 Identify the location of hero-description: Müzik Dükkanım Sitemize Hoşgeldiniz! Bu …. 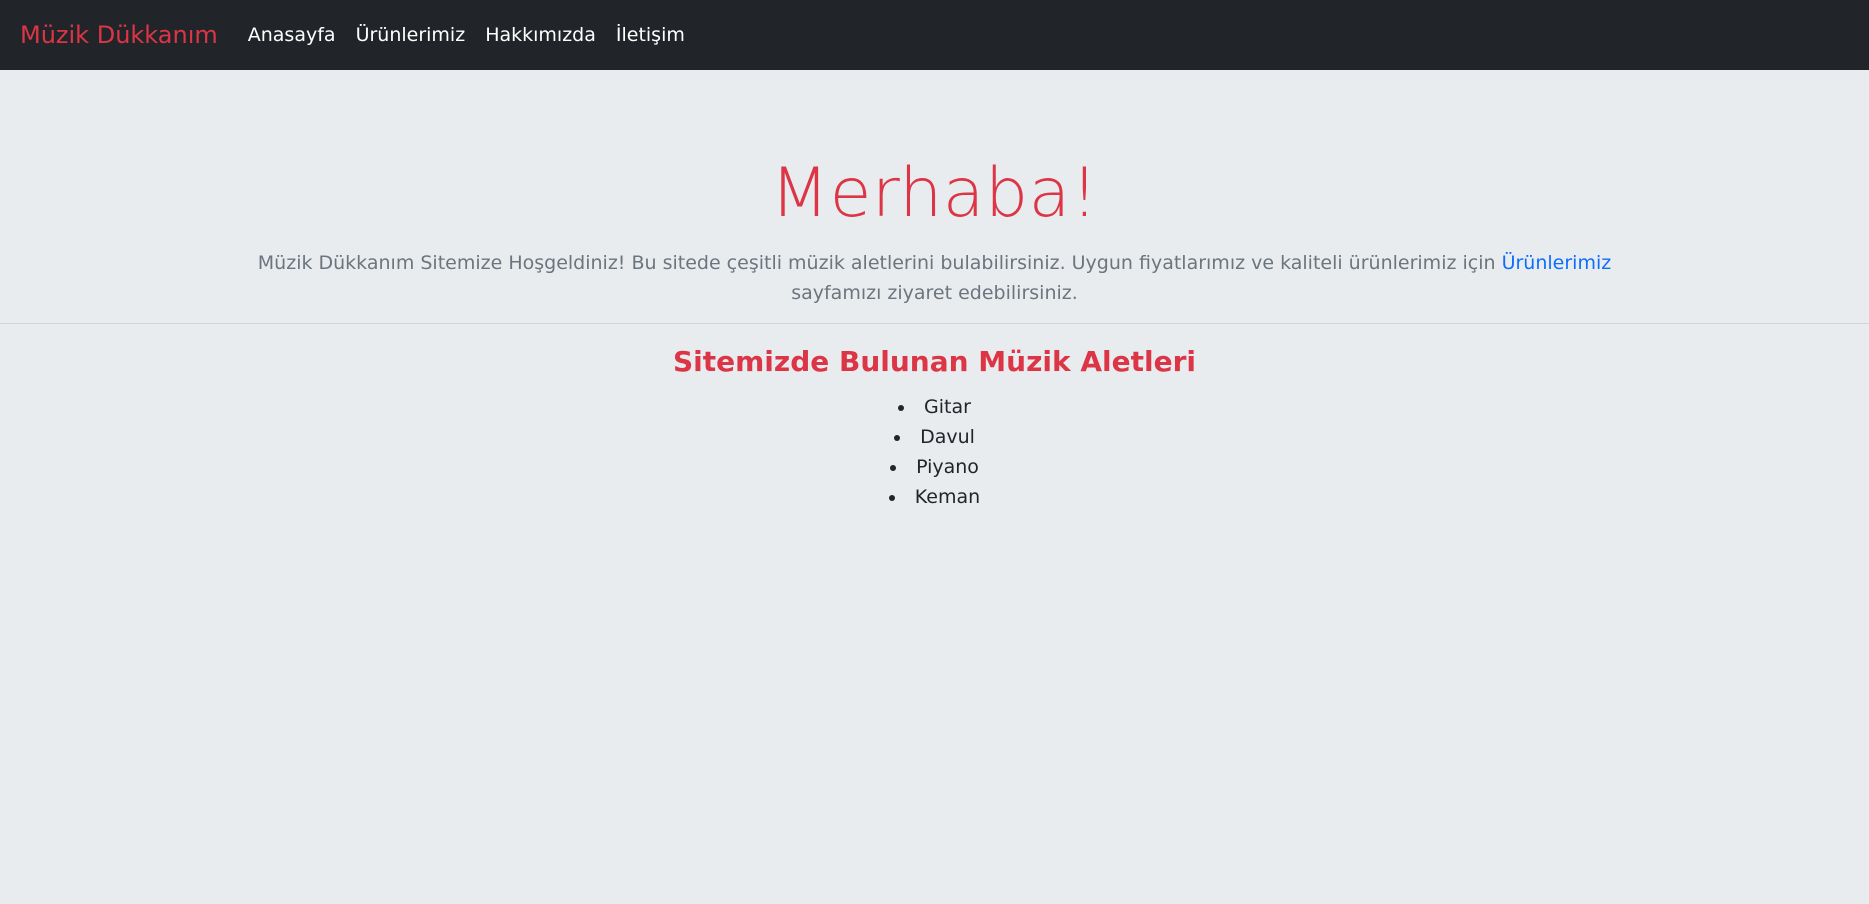
(935, 278).